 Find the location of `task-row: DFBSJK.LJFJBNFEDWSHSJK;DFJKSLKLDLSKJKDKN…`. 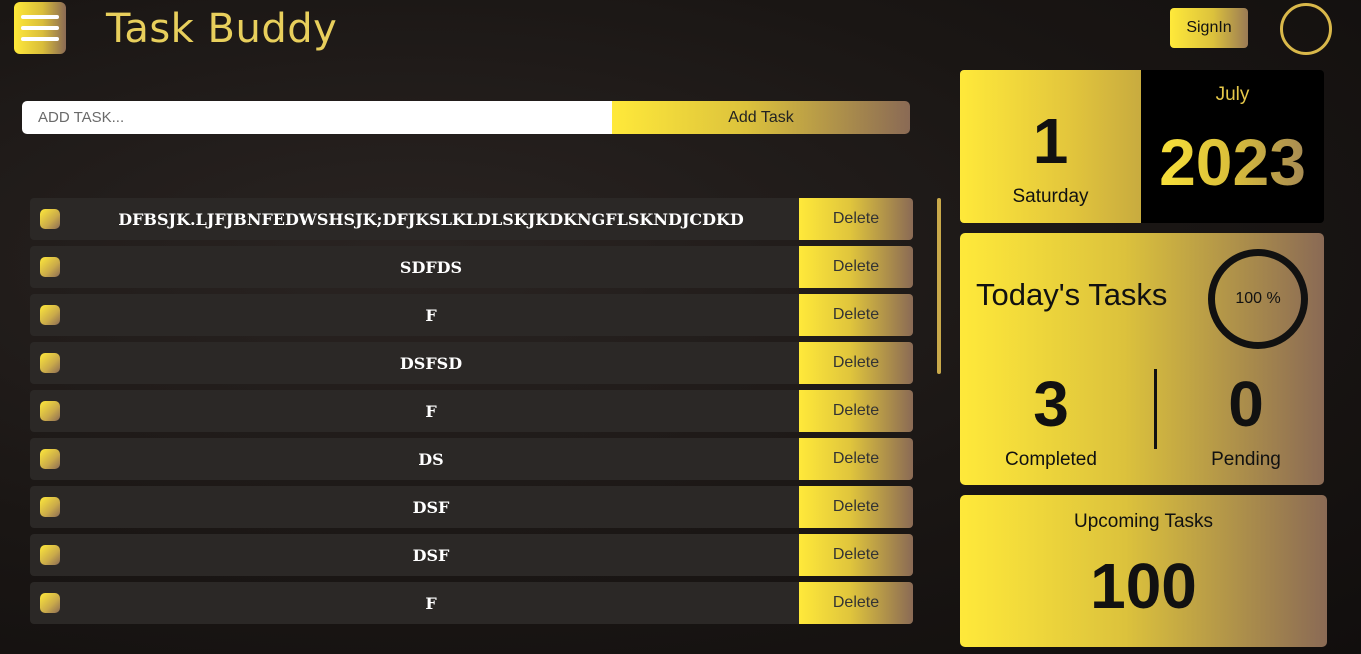

task-row: DFBSJK.LJFJBNFEDWSHSJK;DFJKSLKLDLSKJKDKN… is located at coordinates (471, 219).